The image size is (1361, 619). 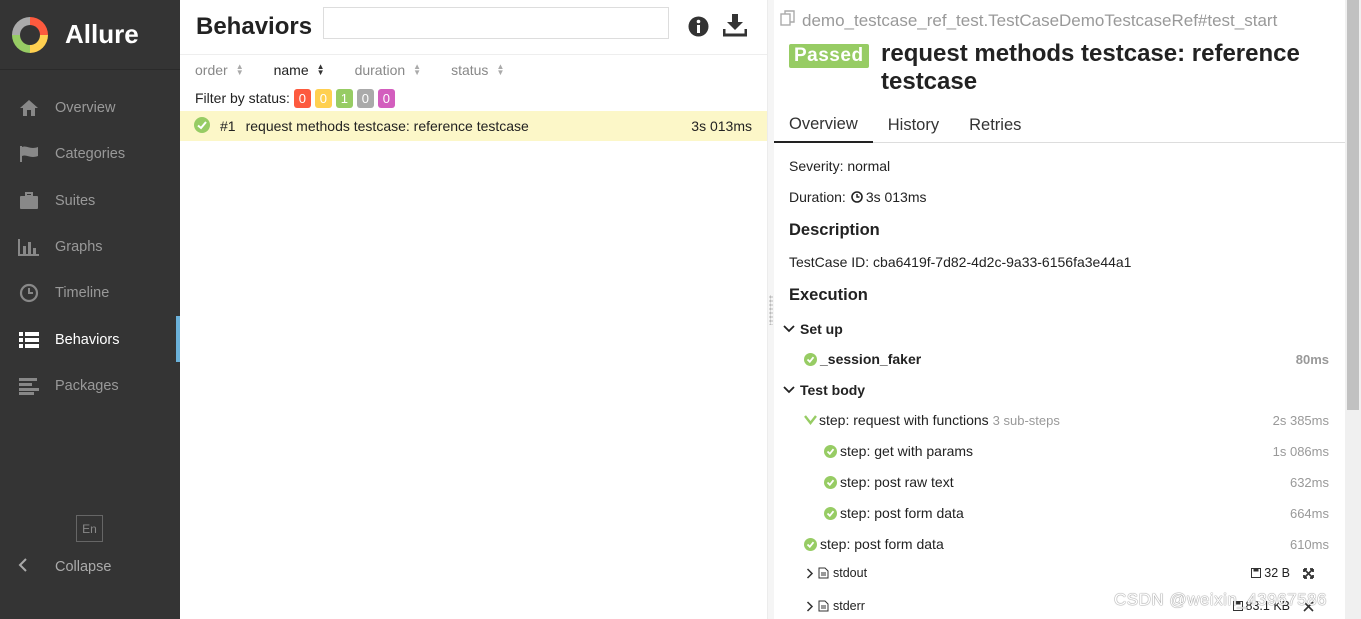 I want to click on home-icon, so click(x=29, y=108).